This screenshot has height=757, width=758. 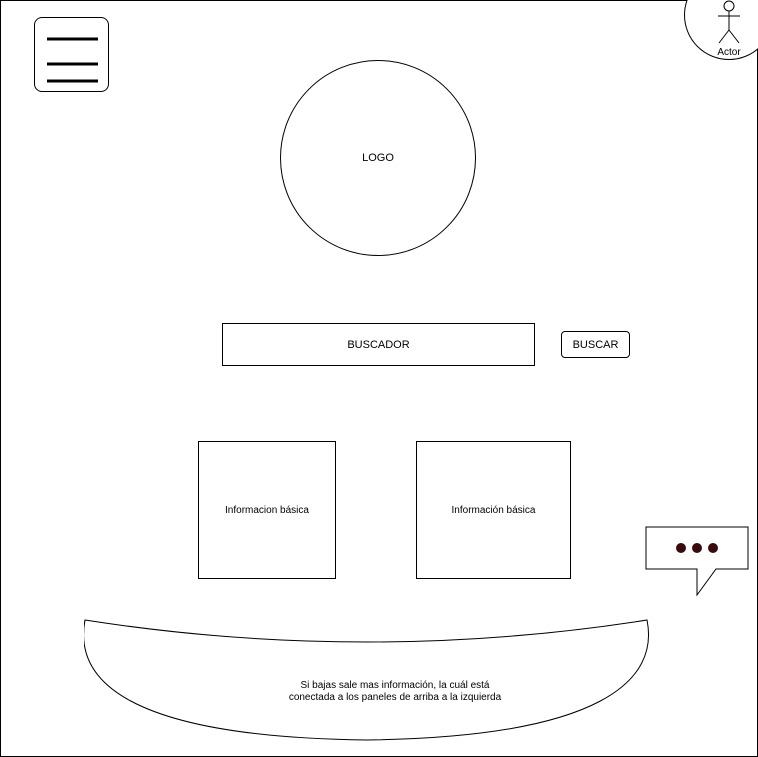 I want to click on menu-button, so click(x=71, y=54).